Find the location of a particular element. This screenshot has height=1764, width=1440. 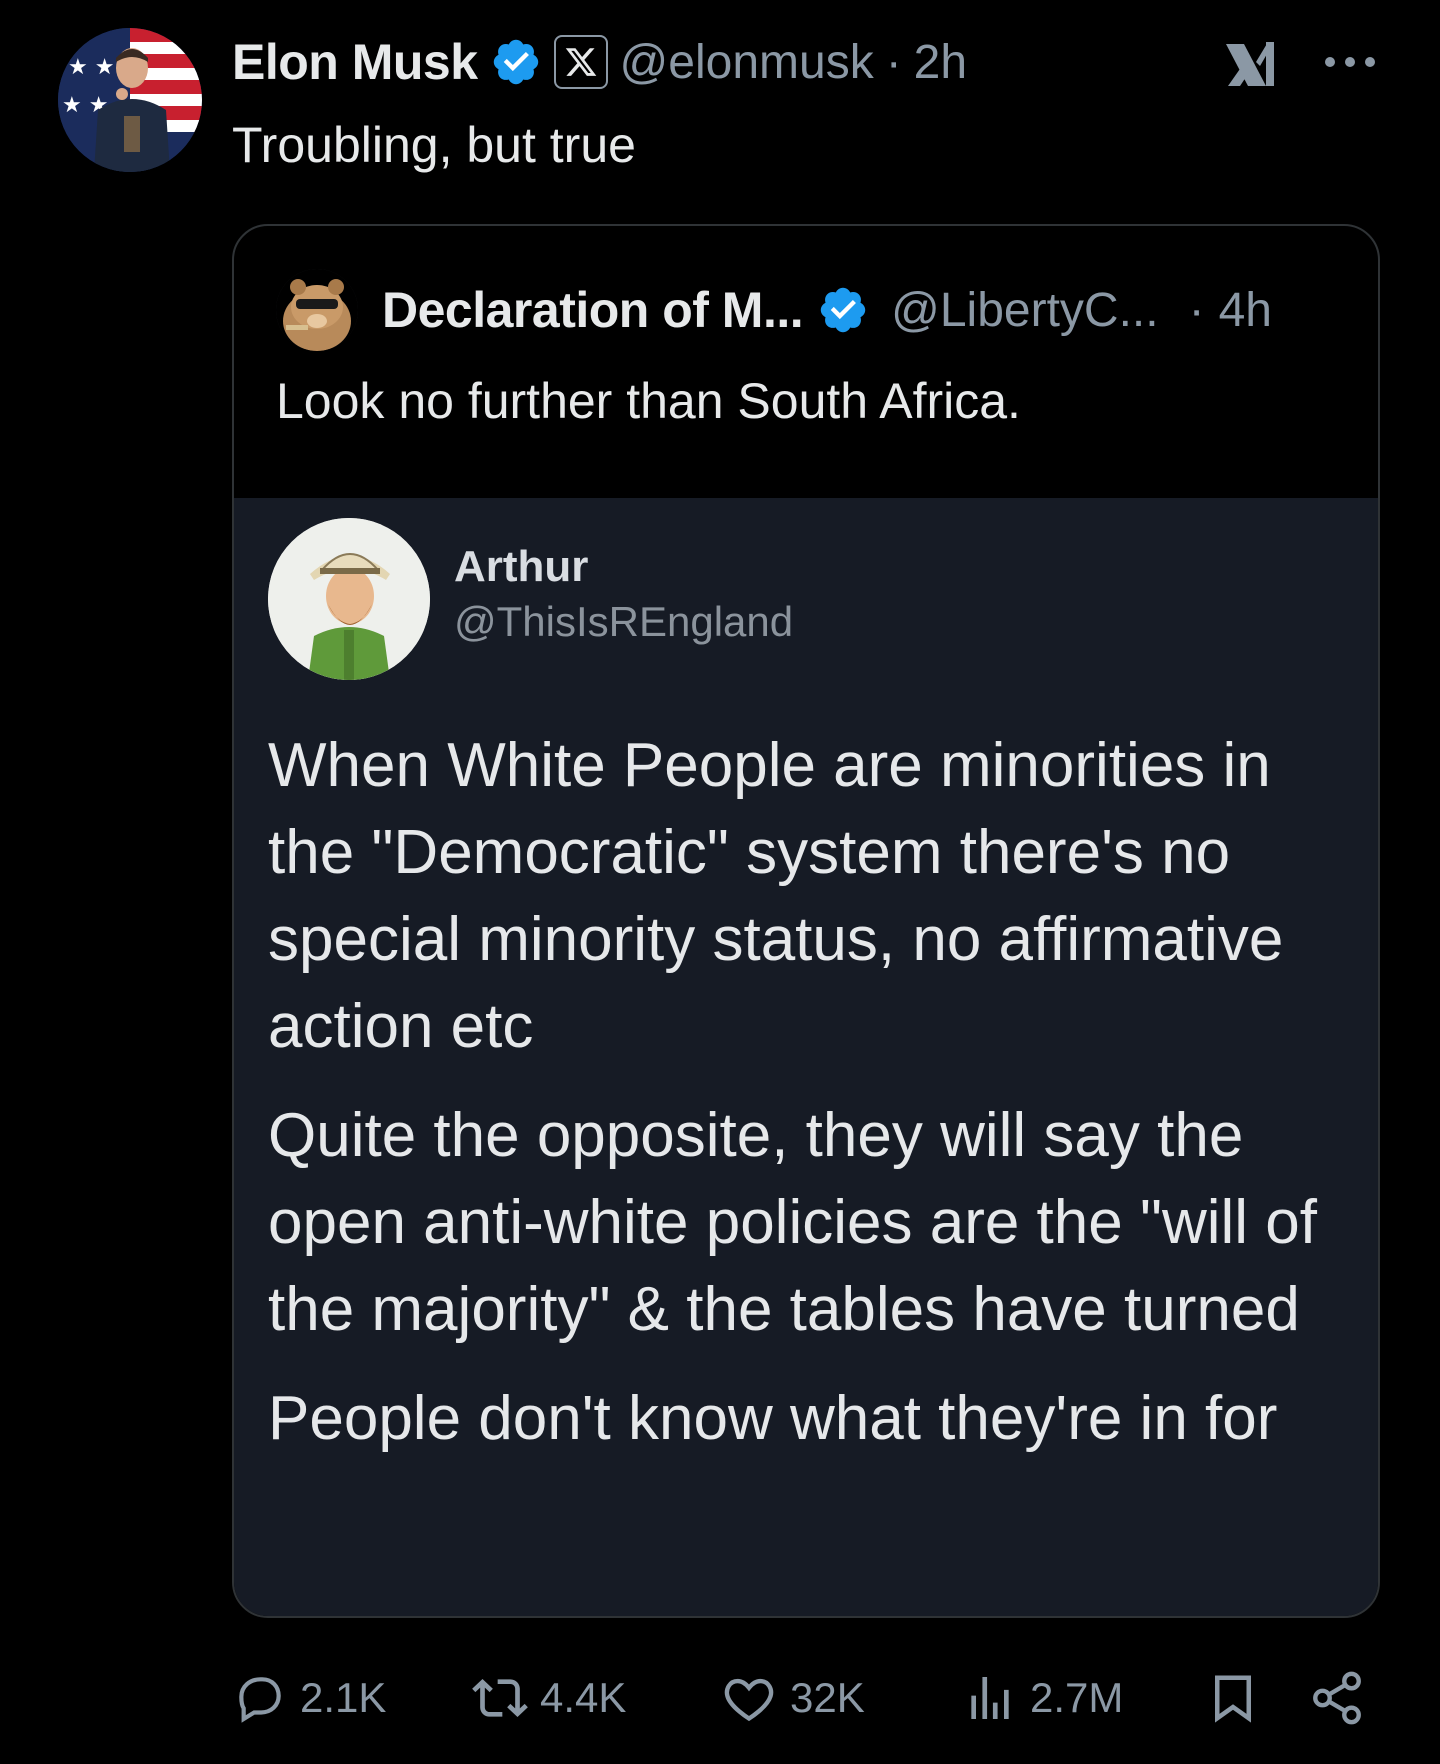

reply-count: 2.1K is located at coordinates (343, 1697).